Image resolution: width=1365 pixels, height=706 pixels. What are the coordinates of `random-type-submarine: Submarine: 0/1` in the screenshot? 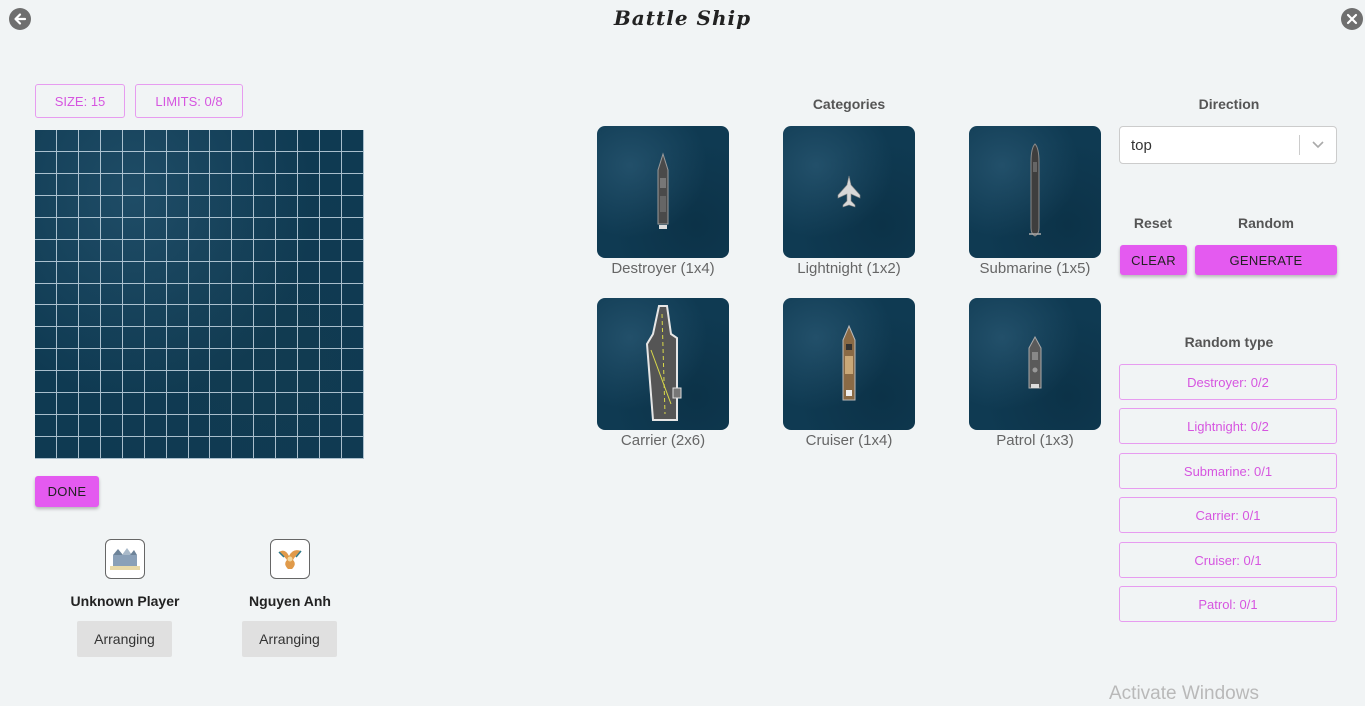 It's located at (1228, 471).